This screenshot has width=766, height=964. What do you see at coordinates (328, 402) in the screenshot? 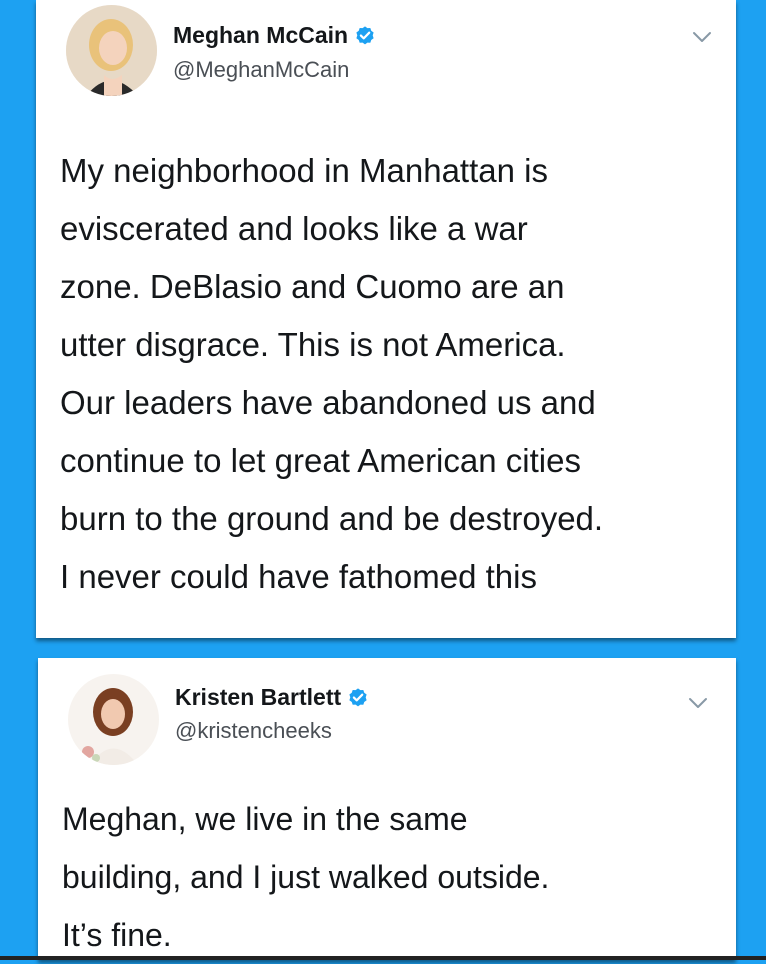
I see `tweet-text-line: Our leaders have abandoned us and` at bounding box center [328, 402].